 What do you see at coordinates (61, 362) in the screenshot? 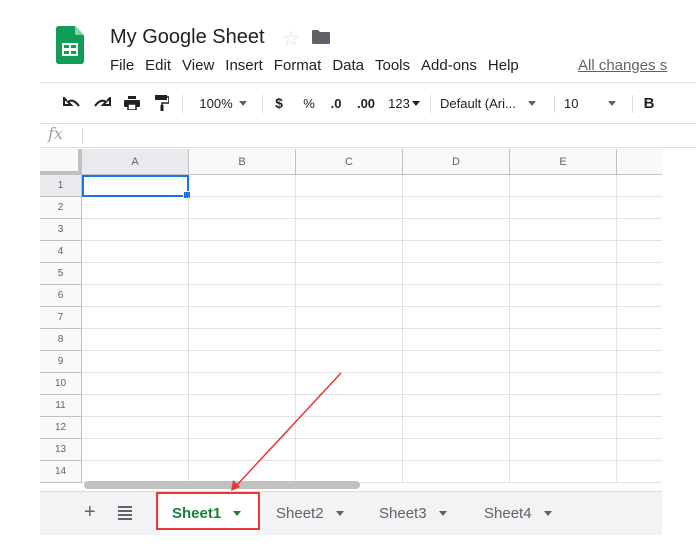
I see `row-header: 9` at bounding box center [61, 362].